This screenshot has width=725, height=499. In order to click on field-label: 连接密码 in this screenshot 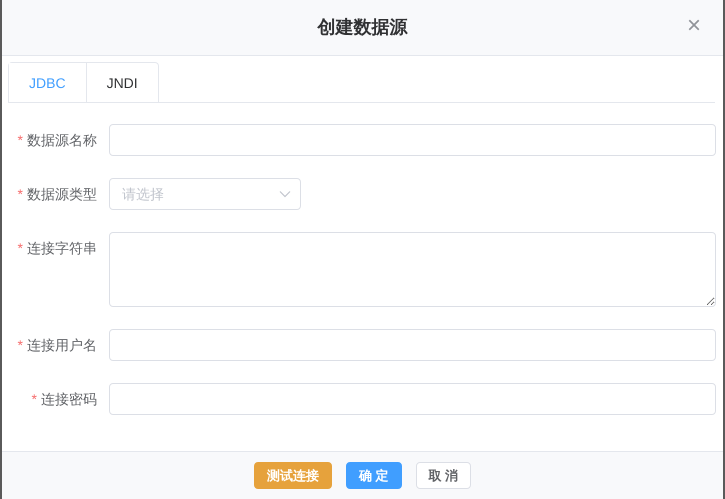, I will do `click(69, 399)`.